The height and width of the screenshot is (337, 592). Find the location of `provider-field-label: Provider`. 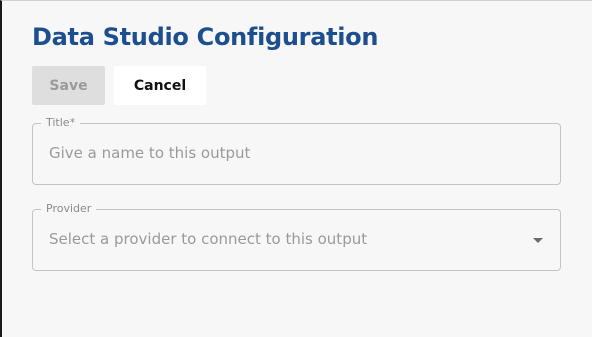

provider-field-label: Provider is located at coordinates (69, 209).